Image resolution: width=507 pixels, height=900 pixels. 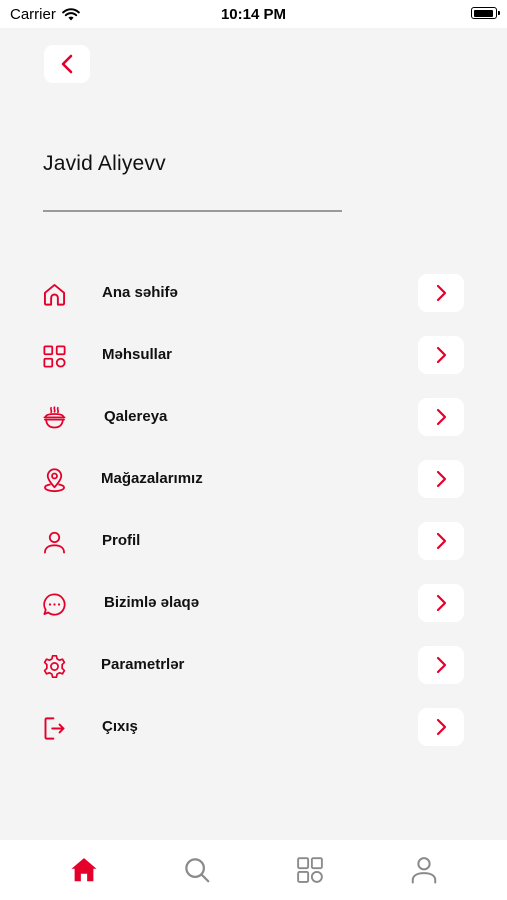 I want to click on profile-name: Javid Aliyevv, so click(x=104, y=163).